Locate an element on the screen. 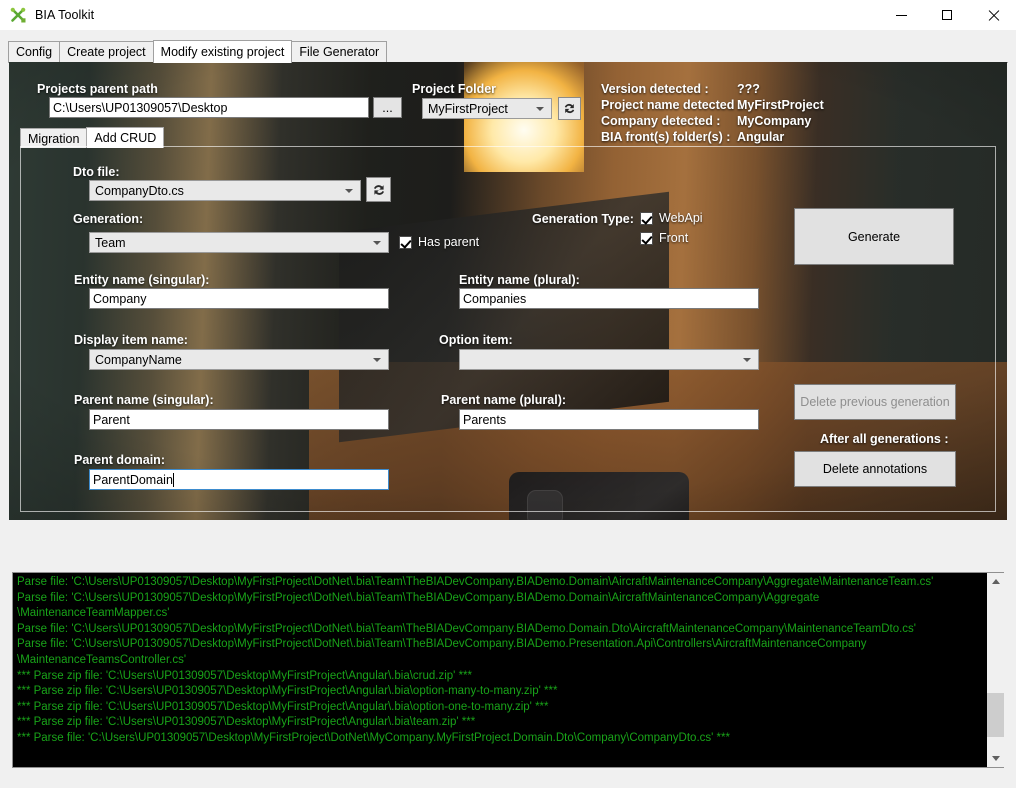  delete-annotations-button: Delete annotations is located at coordinates (875, 469).